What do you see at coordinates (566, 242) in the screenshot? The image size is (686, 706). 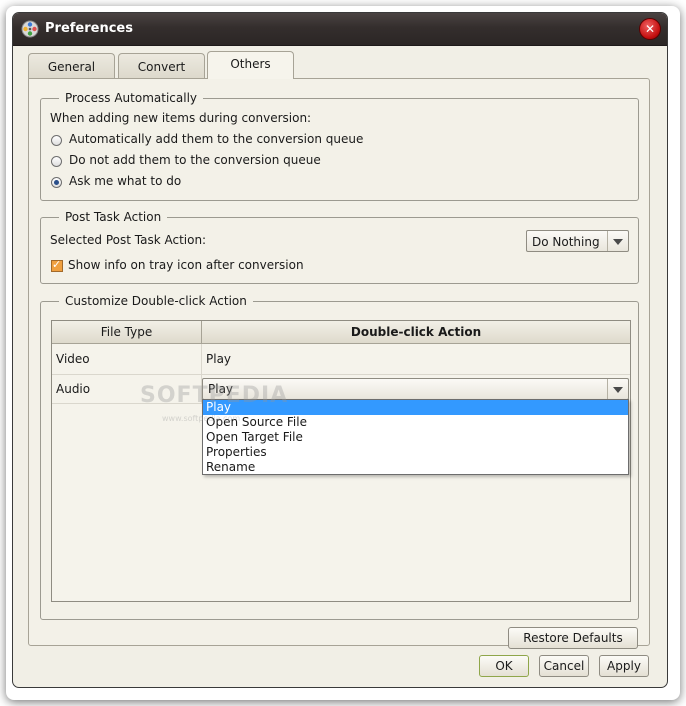 I see `post-task-action-value: Do Nothing` at bounding box center [566, 242].